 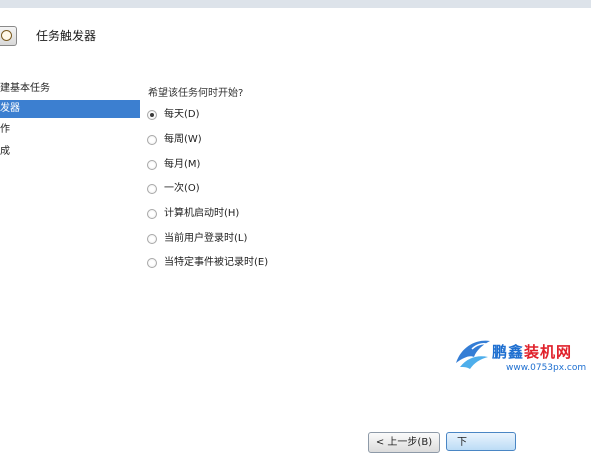 What do you see at coordinates (182, 189) in the screenshot?
I see `option-label: 一次(O)` at bounding box center [182, 189].